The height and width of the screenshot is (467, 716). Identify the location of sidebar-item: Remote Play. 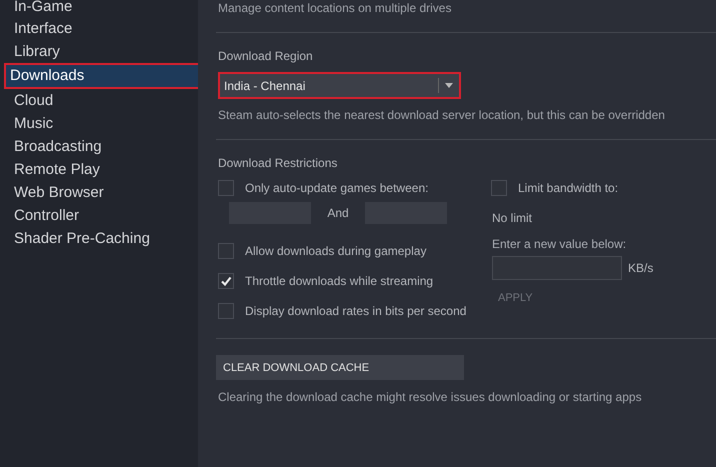
(99, 169).